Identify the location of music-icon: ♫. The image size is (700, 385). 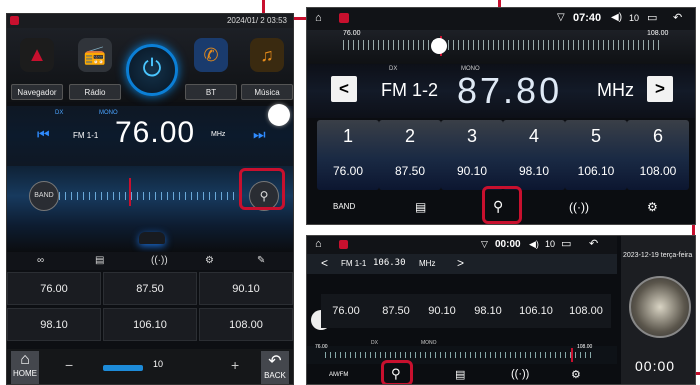
(267, 55).